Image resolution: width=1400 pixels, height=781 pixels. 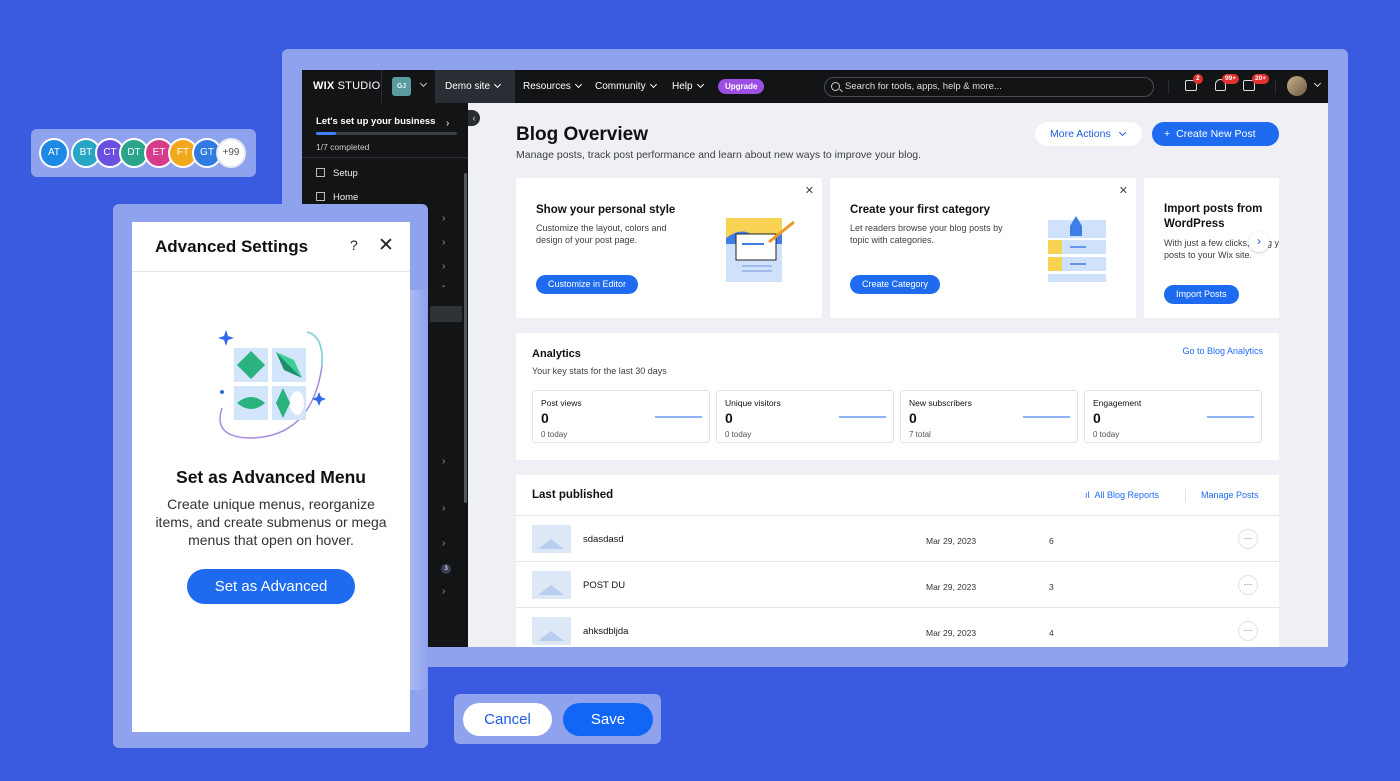 What do you see at coordinates (343, 147) in the screenshot?
I see `setup-progress-label: 1/7 completed` at bounding box center [343, 147].